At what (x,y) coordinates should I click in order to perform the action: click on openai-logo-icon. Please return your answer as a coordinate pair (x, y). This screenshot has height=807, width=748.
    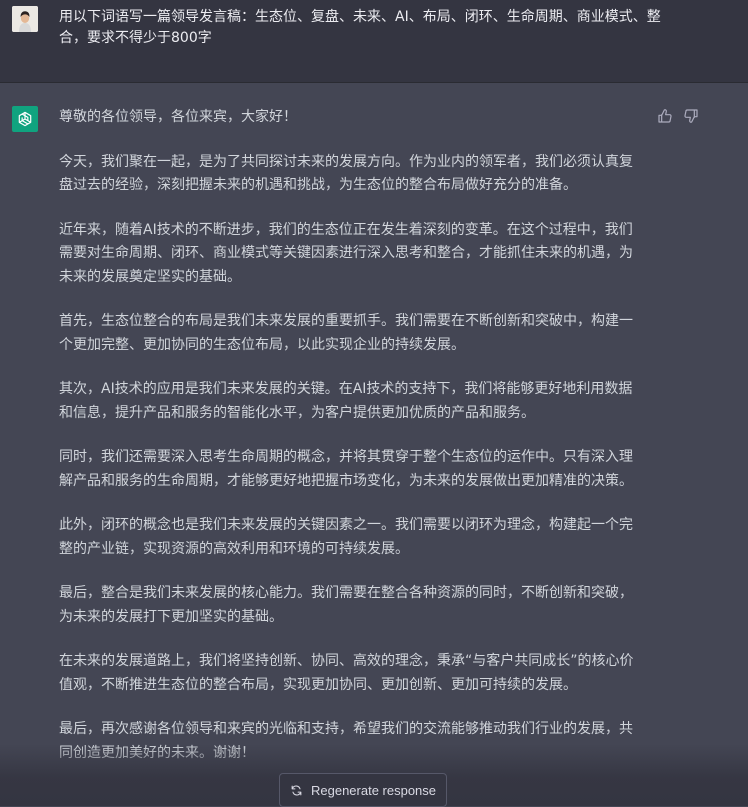
    Looking at the image, I should click on (25, 119).